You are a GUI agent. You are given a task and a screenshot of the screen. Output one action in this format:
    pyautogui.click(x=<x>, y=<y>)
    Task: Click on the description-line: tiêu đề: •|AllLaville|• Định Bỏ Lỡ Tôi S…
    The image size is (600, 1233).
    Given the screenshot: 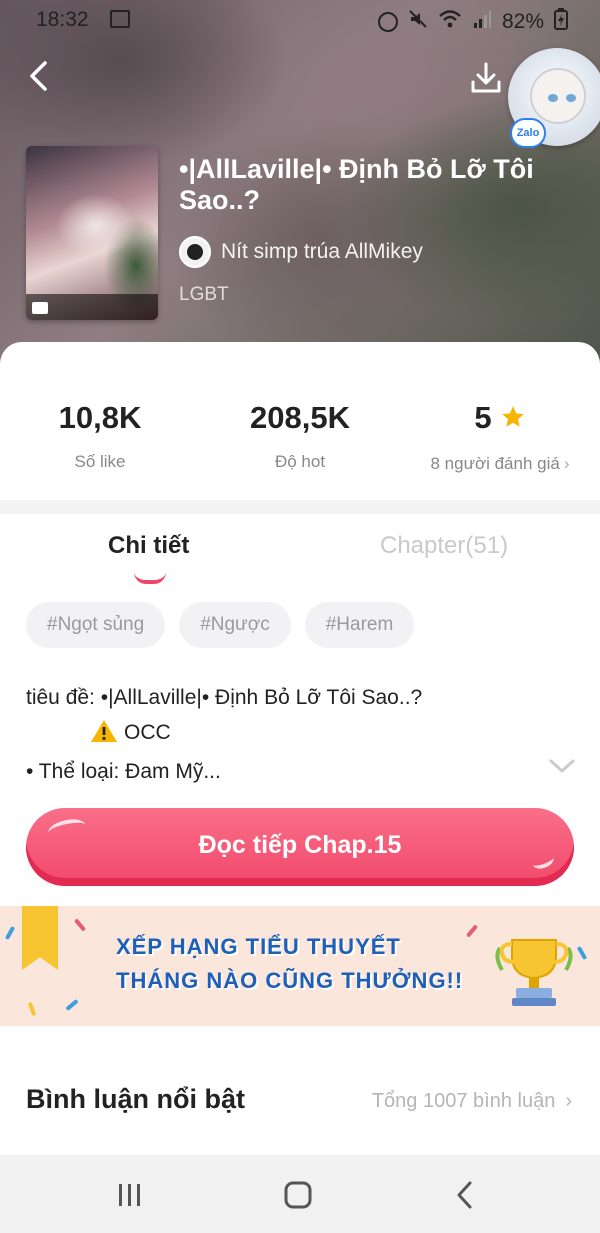 What is the action you would take?
    pyautogui.click(x=224, y=697)
    